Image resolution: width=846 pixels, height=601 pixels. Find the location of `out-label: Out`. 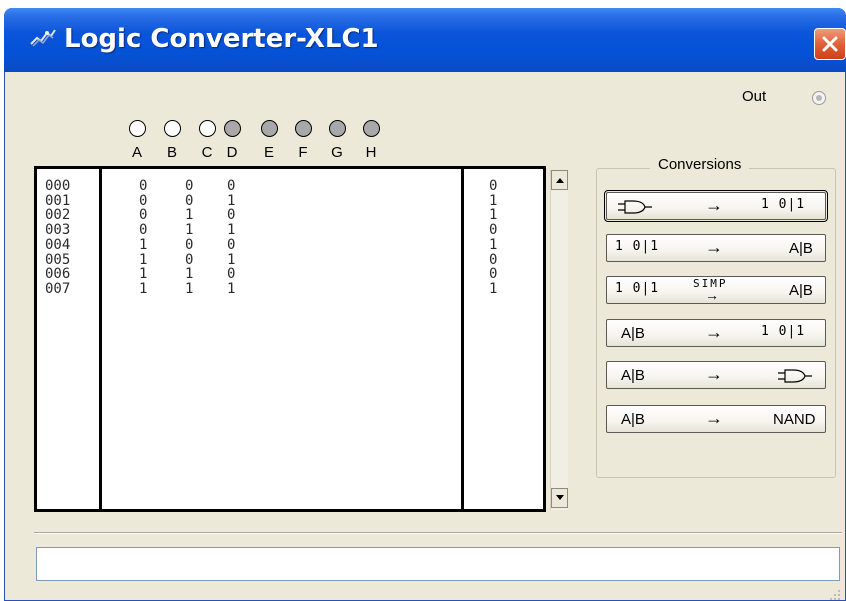

out-label: Out is located at coordinates (754, 96).